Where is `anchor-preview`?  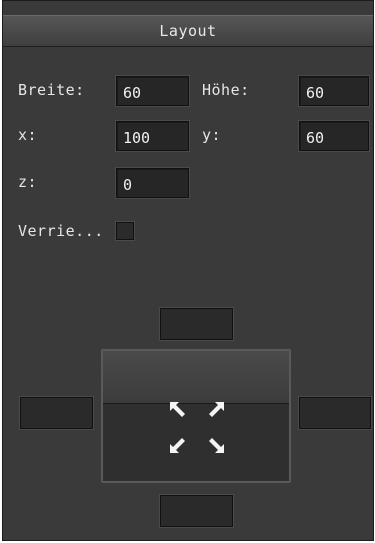 anchor-preview is located at coordinates (196, 416).